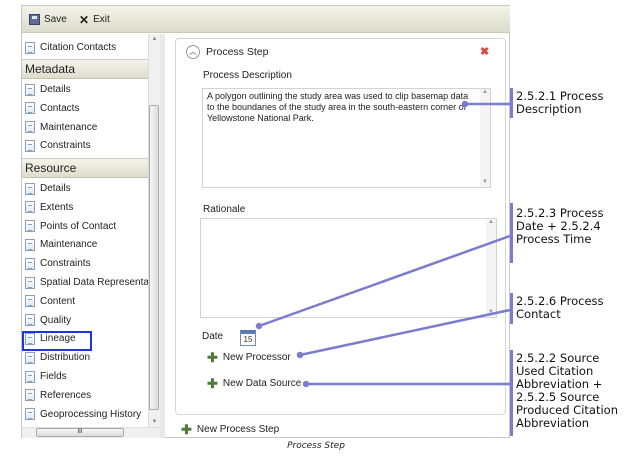 The image size is (632, 457). Describe the element at coordinates (560, 307) in the screenshot. I see `callout-process-contact: 2.5.2.6 Process Contact` at that location.